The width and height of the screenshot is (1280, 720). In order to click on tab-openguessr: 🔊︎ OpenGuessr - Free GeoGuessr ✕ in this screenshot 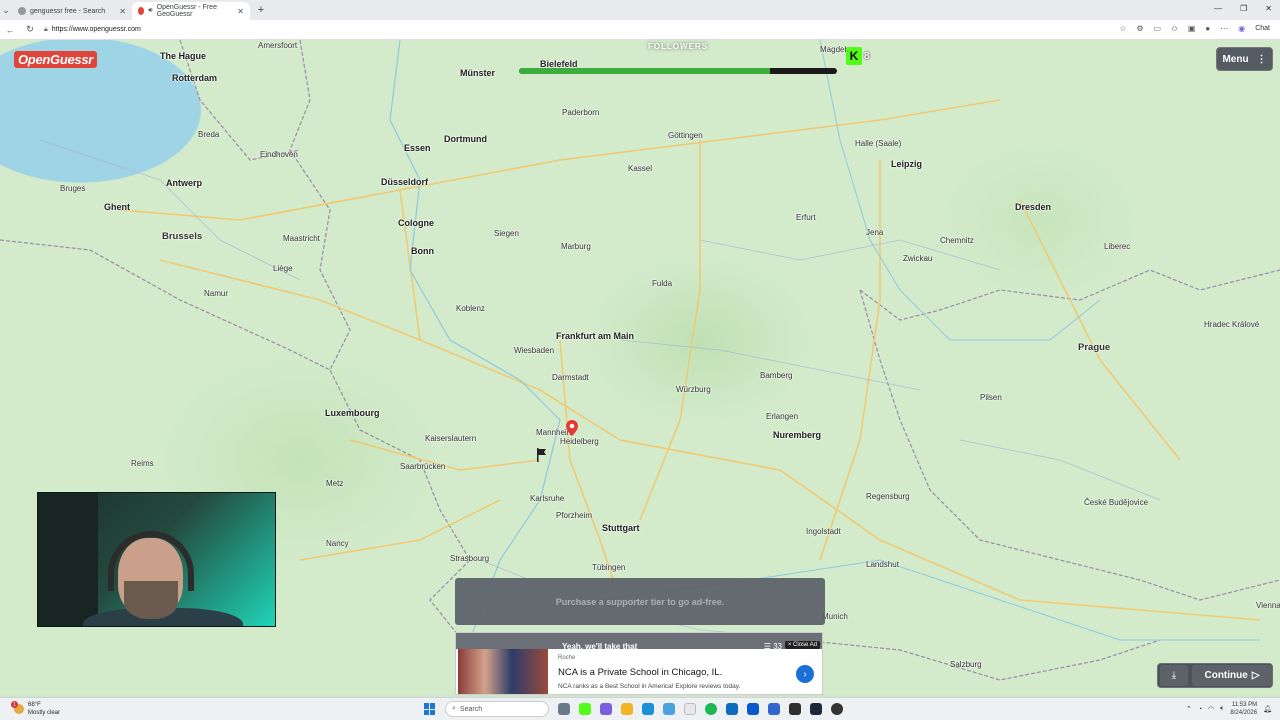, I will do `click(191, 11)`.